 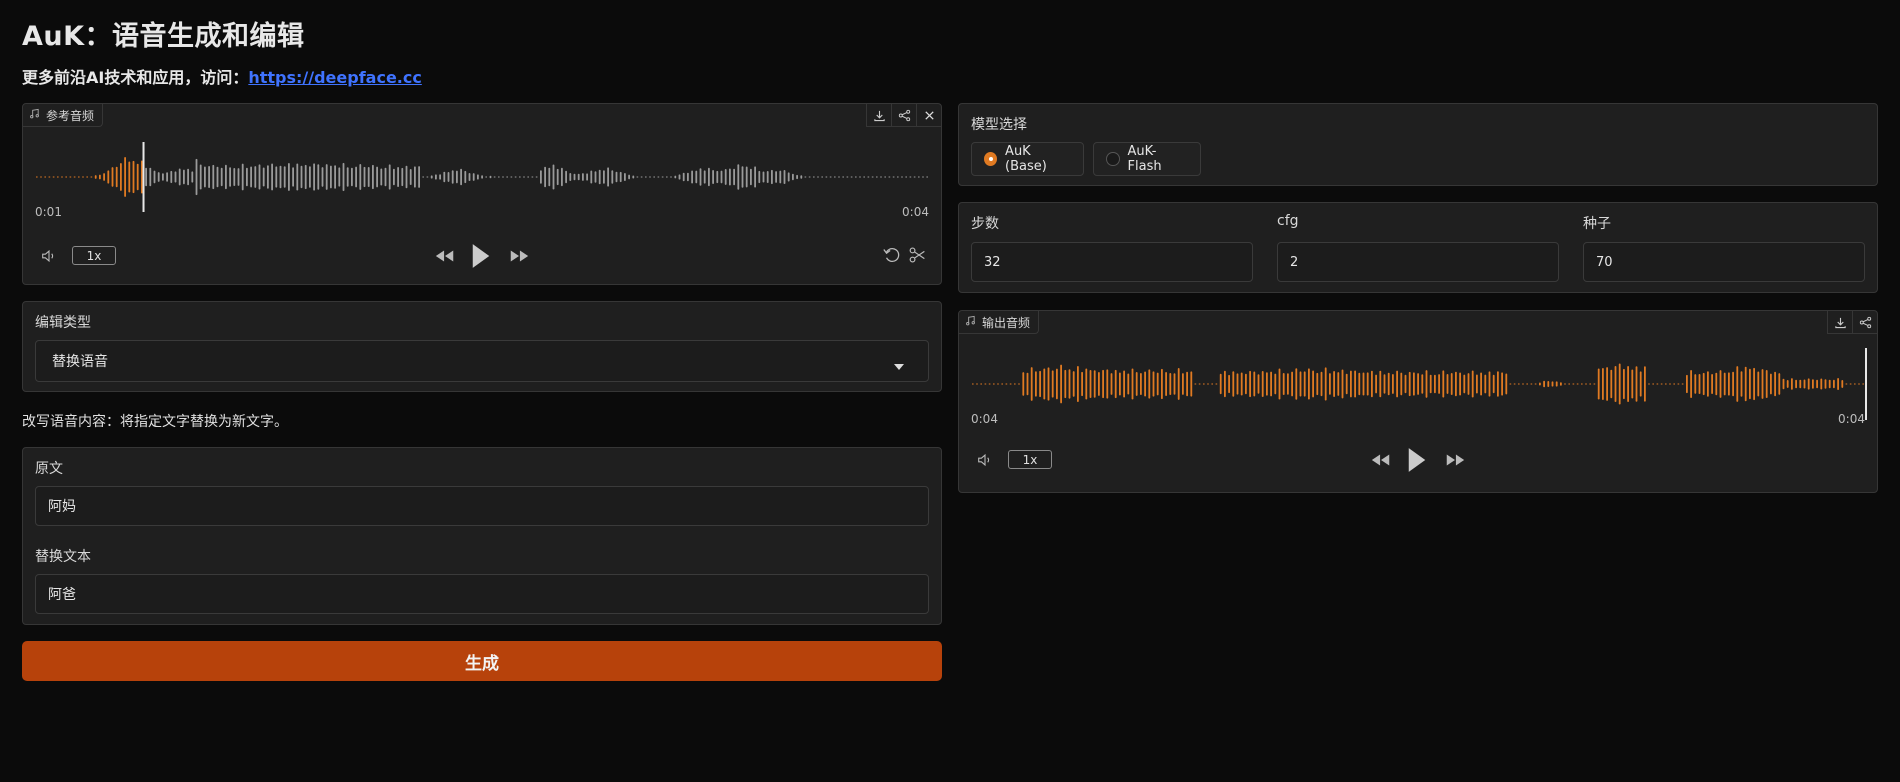 What do you see at coordinates (482, 661) in the screenshot?
I see `generate-button: 生成` at bounding box center [482, 661].